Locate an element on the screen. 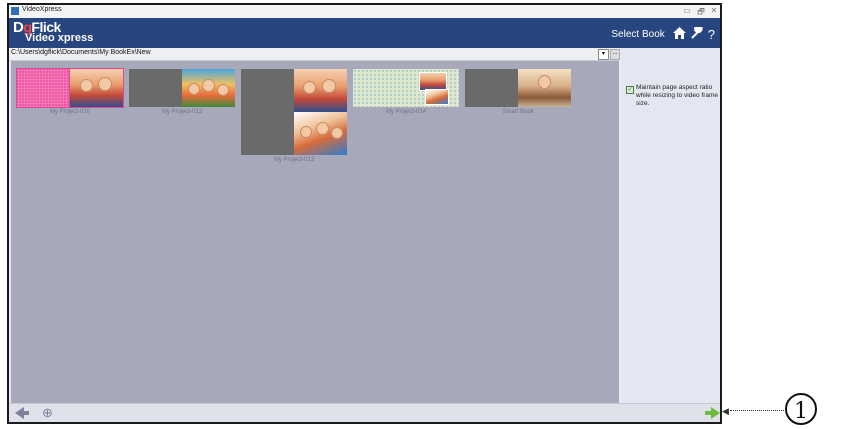 Image resolution: width=852 pixels, height=429 pixels. project-card: Smart Book is located at coordinates (518, 93).